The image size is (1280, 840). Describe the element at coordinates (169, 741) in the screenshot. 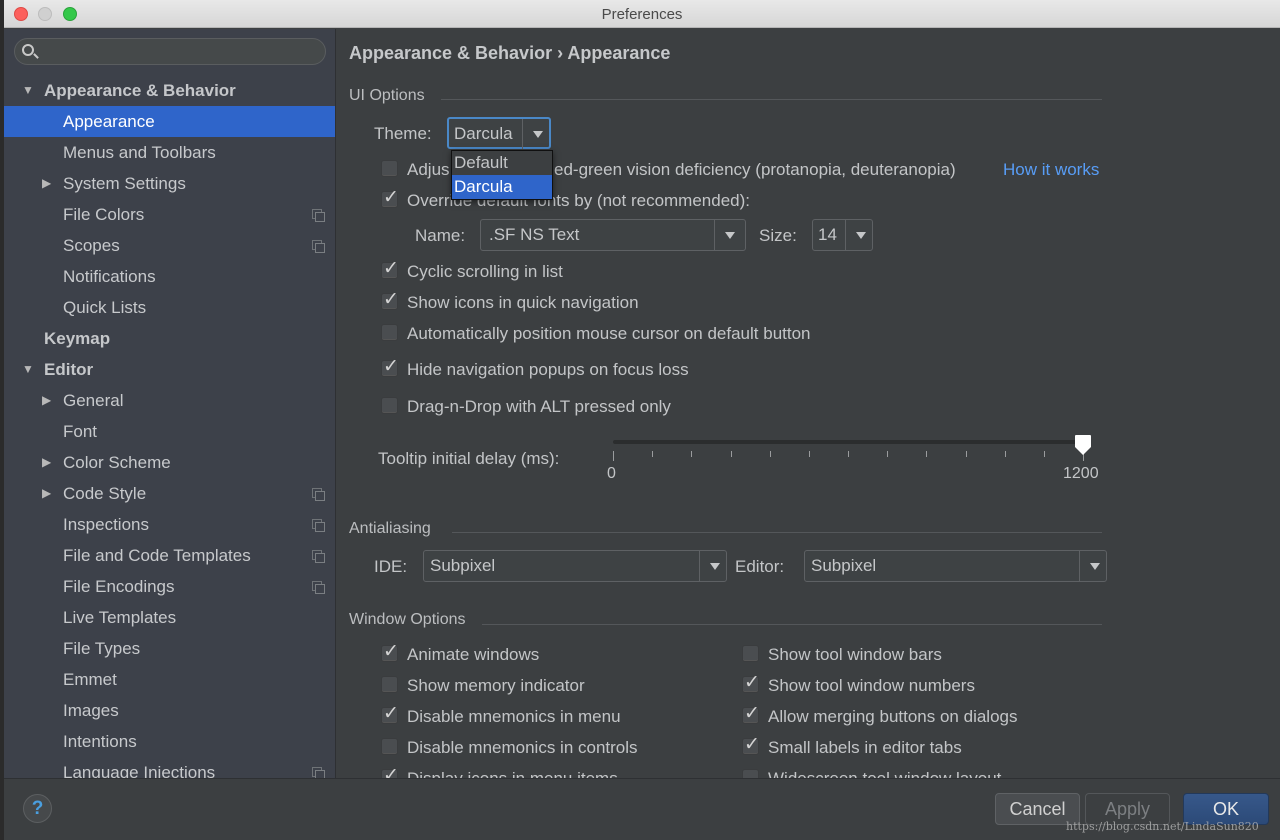

I see `sidebar-item-intentions: Intentions` at that location.